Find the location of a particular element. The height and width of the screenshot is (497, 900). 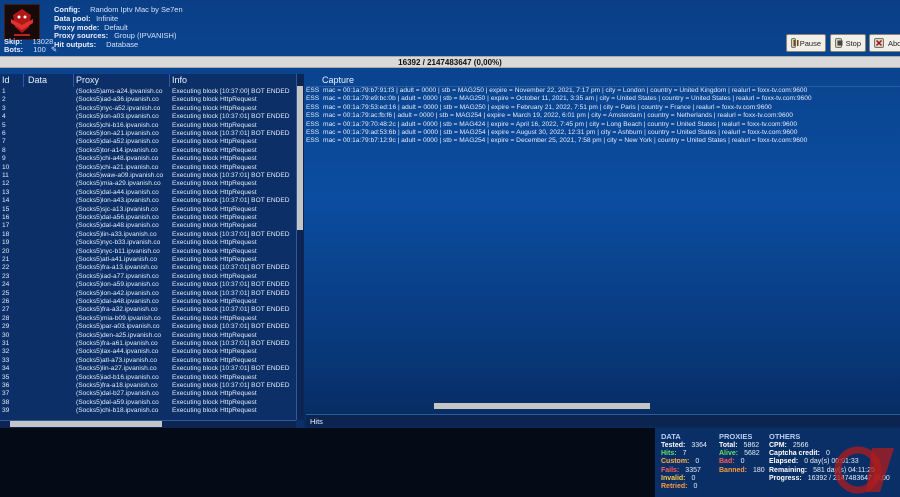

stat-label: Custom: is located at coordinates (675, 462).